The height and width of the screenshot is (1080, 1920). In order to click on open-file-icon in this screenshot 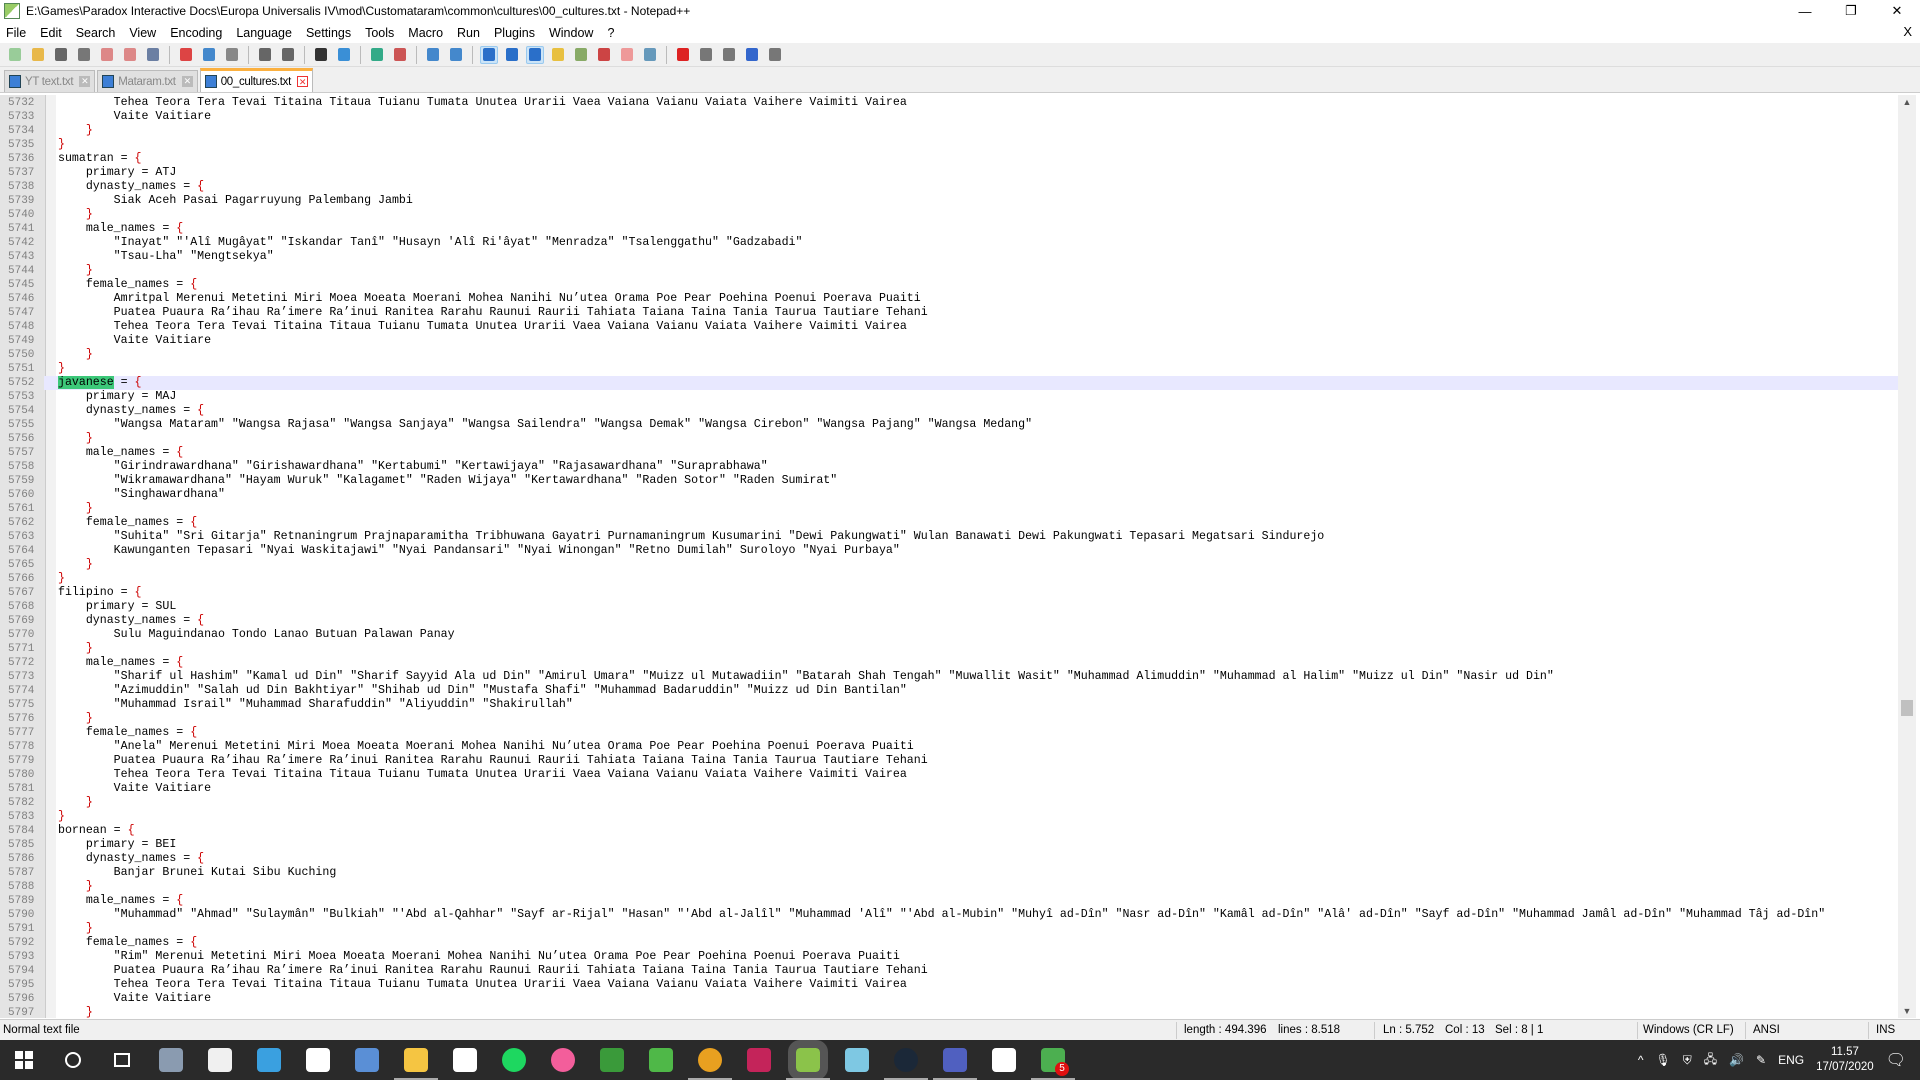, I will do `click(38, 55)`.